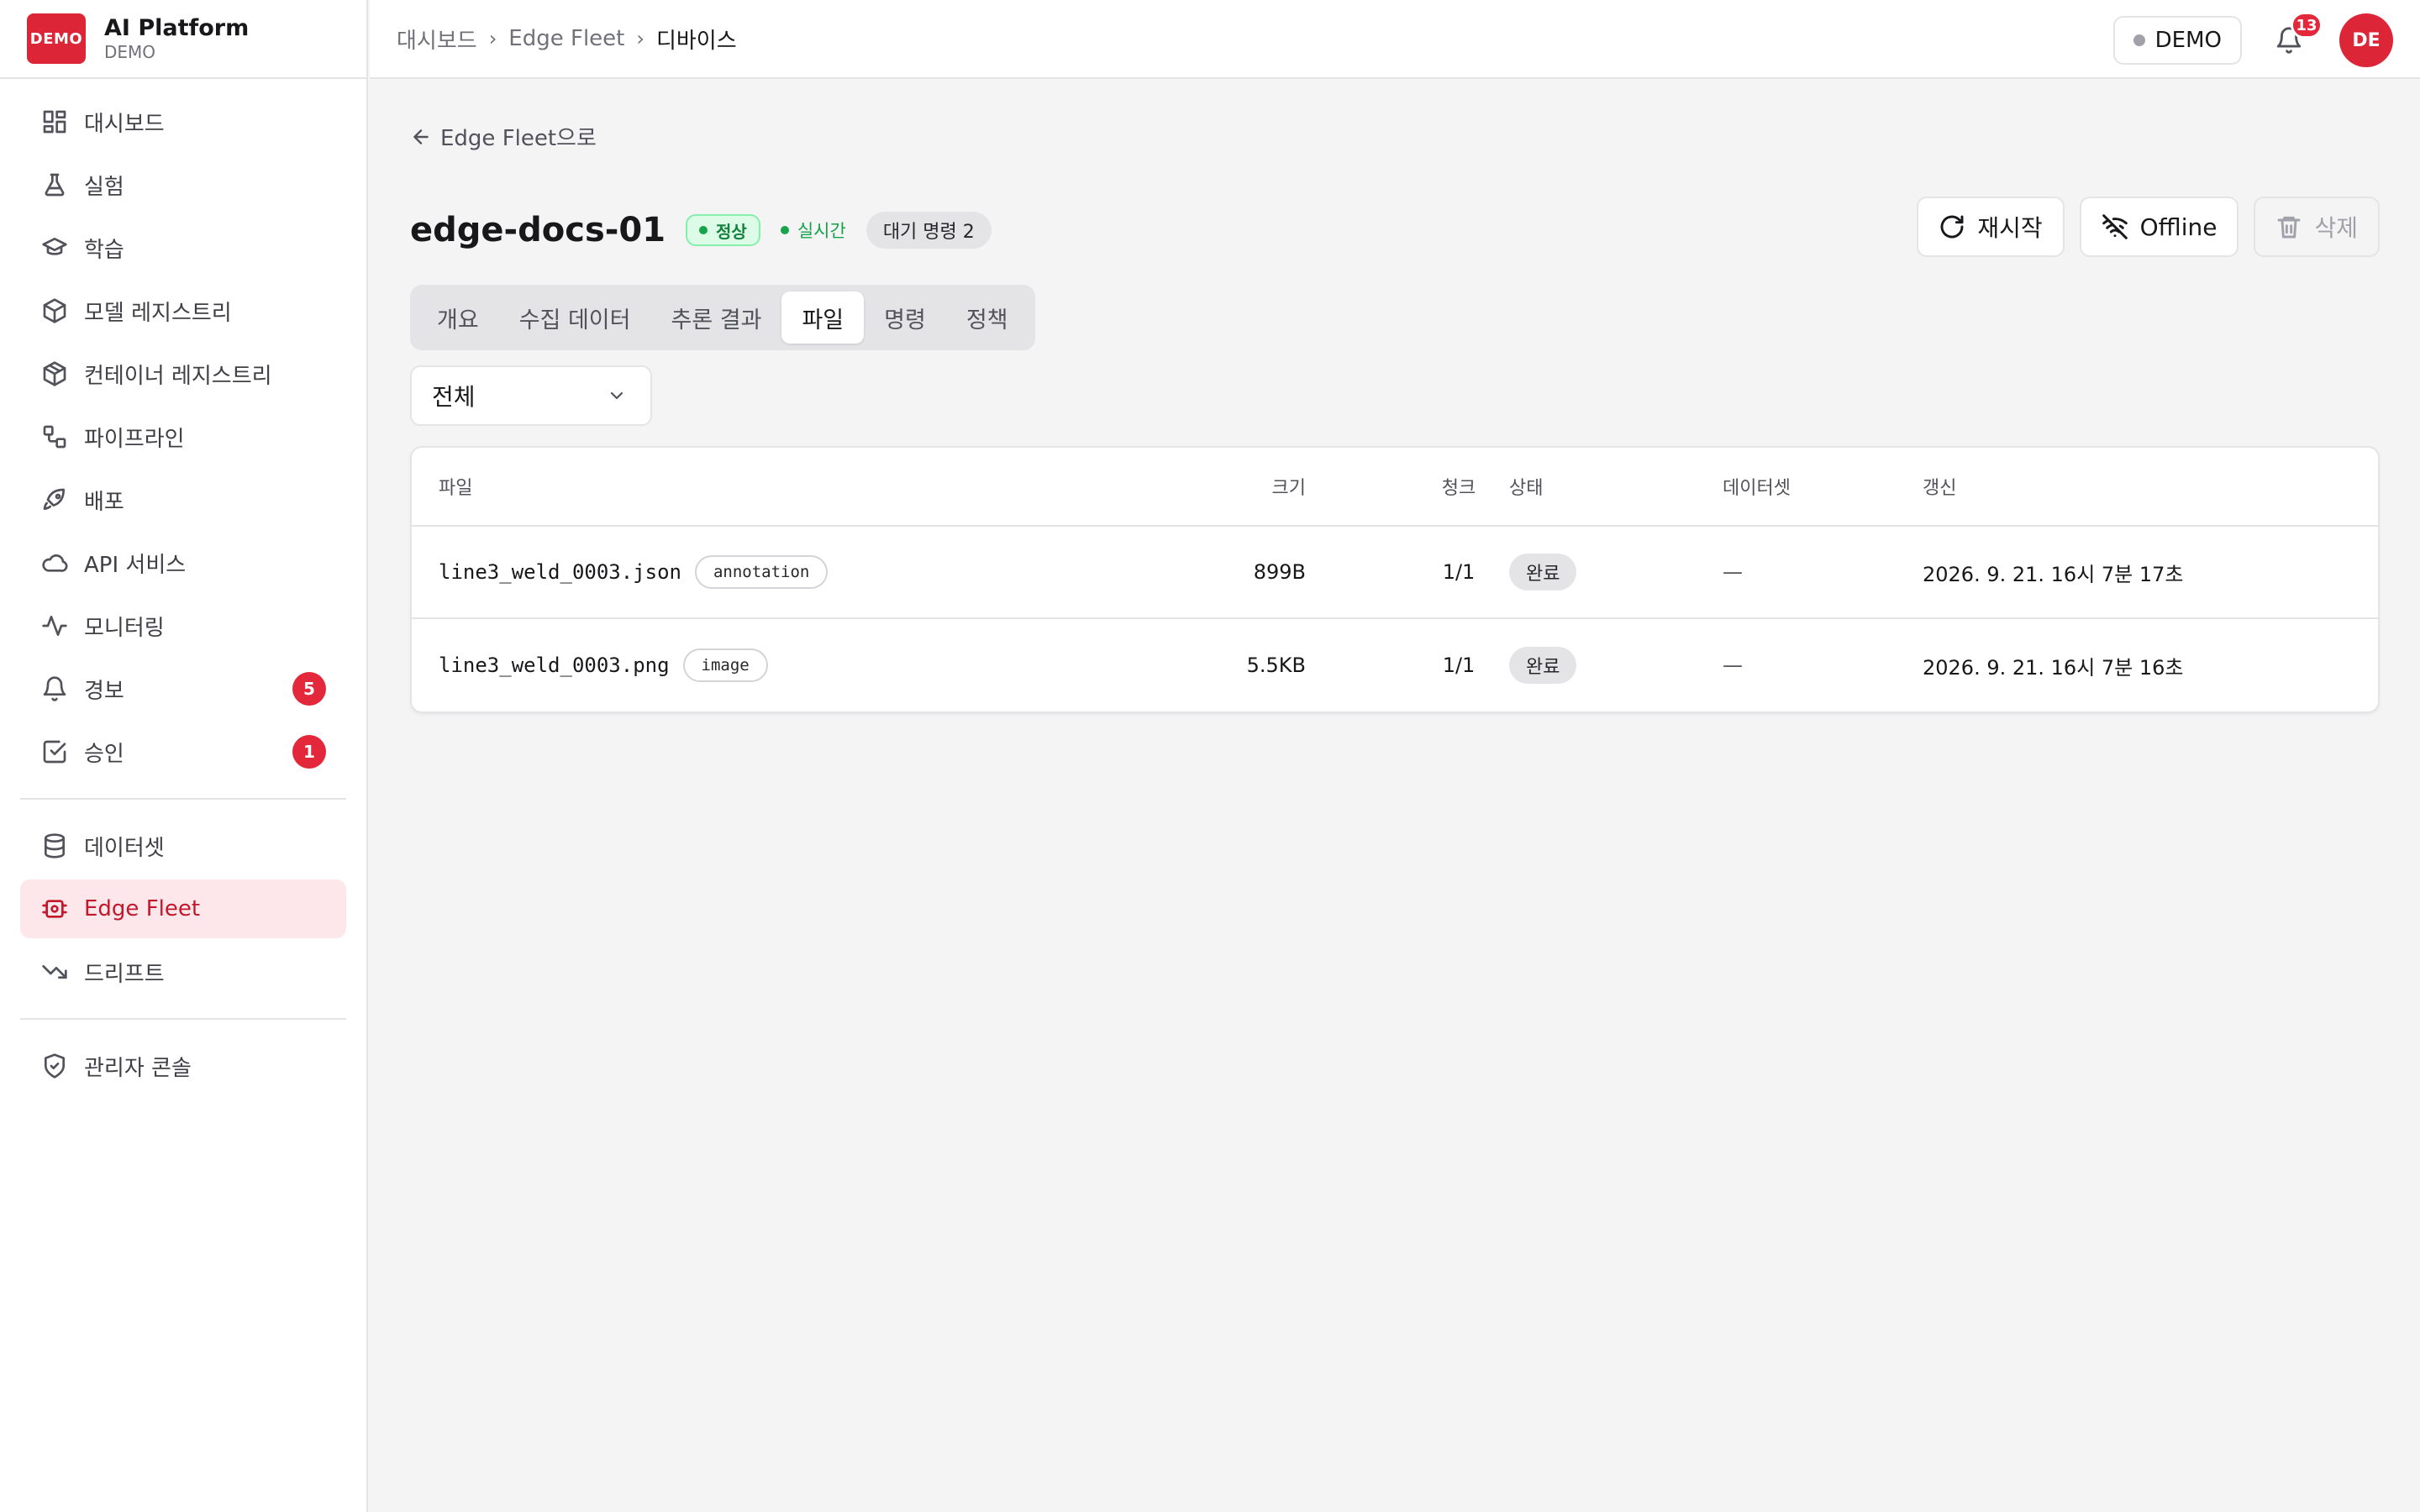 Image resolution: width=2420 pixels, height=1512 pixels. What do you see at coordinates (54, 122) in the screenshot?
I see `grid-icon` at bounding box center [54, 122].